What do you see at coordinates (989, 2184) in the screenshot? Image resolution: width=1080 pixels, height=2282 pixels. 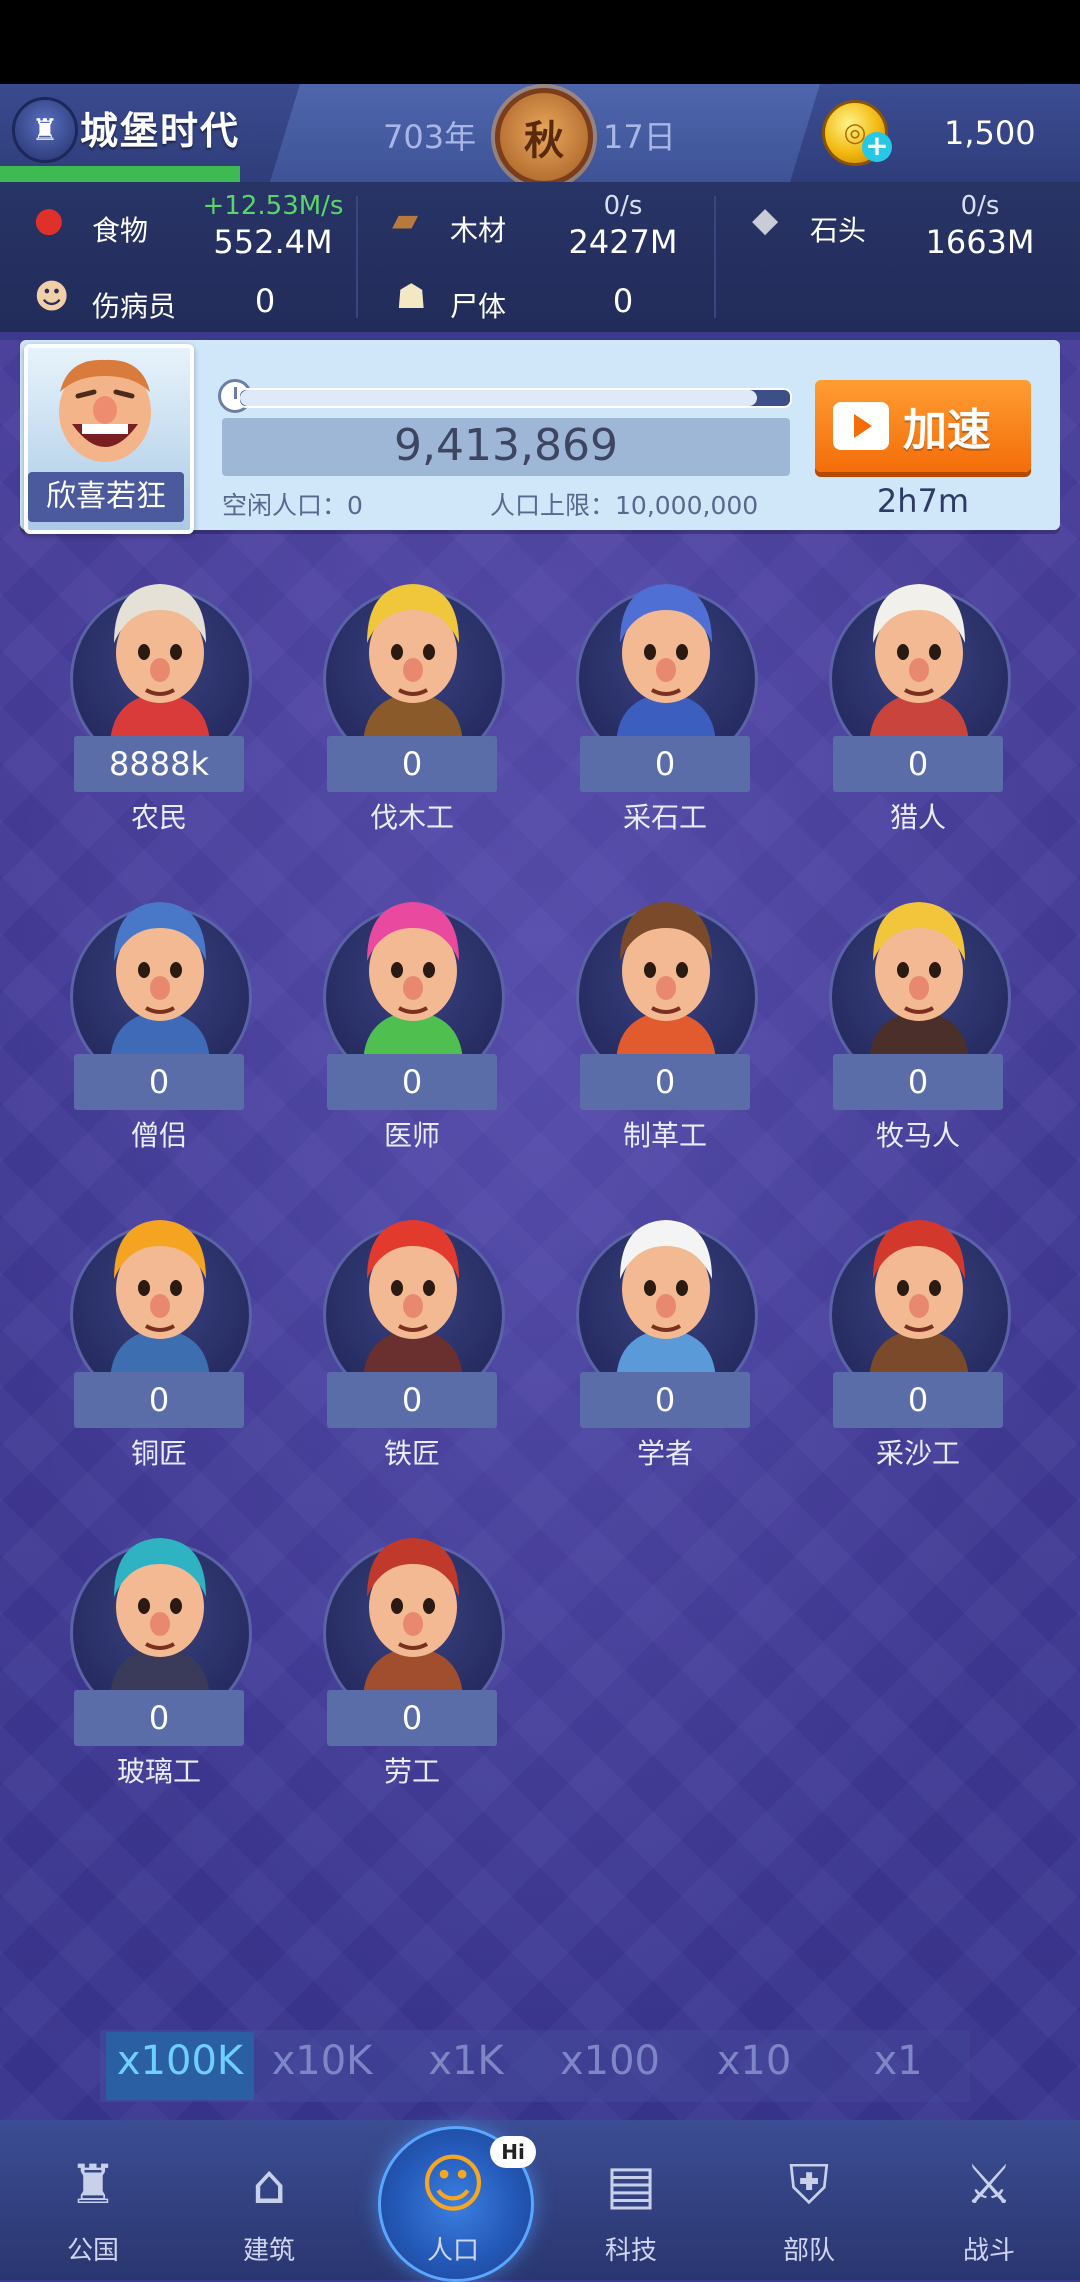 I see `swords-icon: ⚔` at bounding box center [989, 2184].